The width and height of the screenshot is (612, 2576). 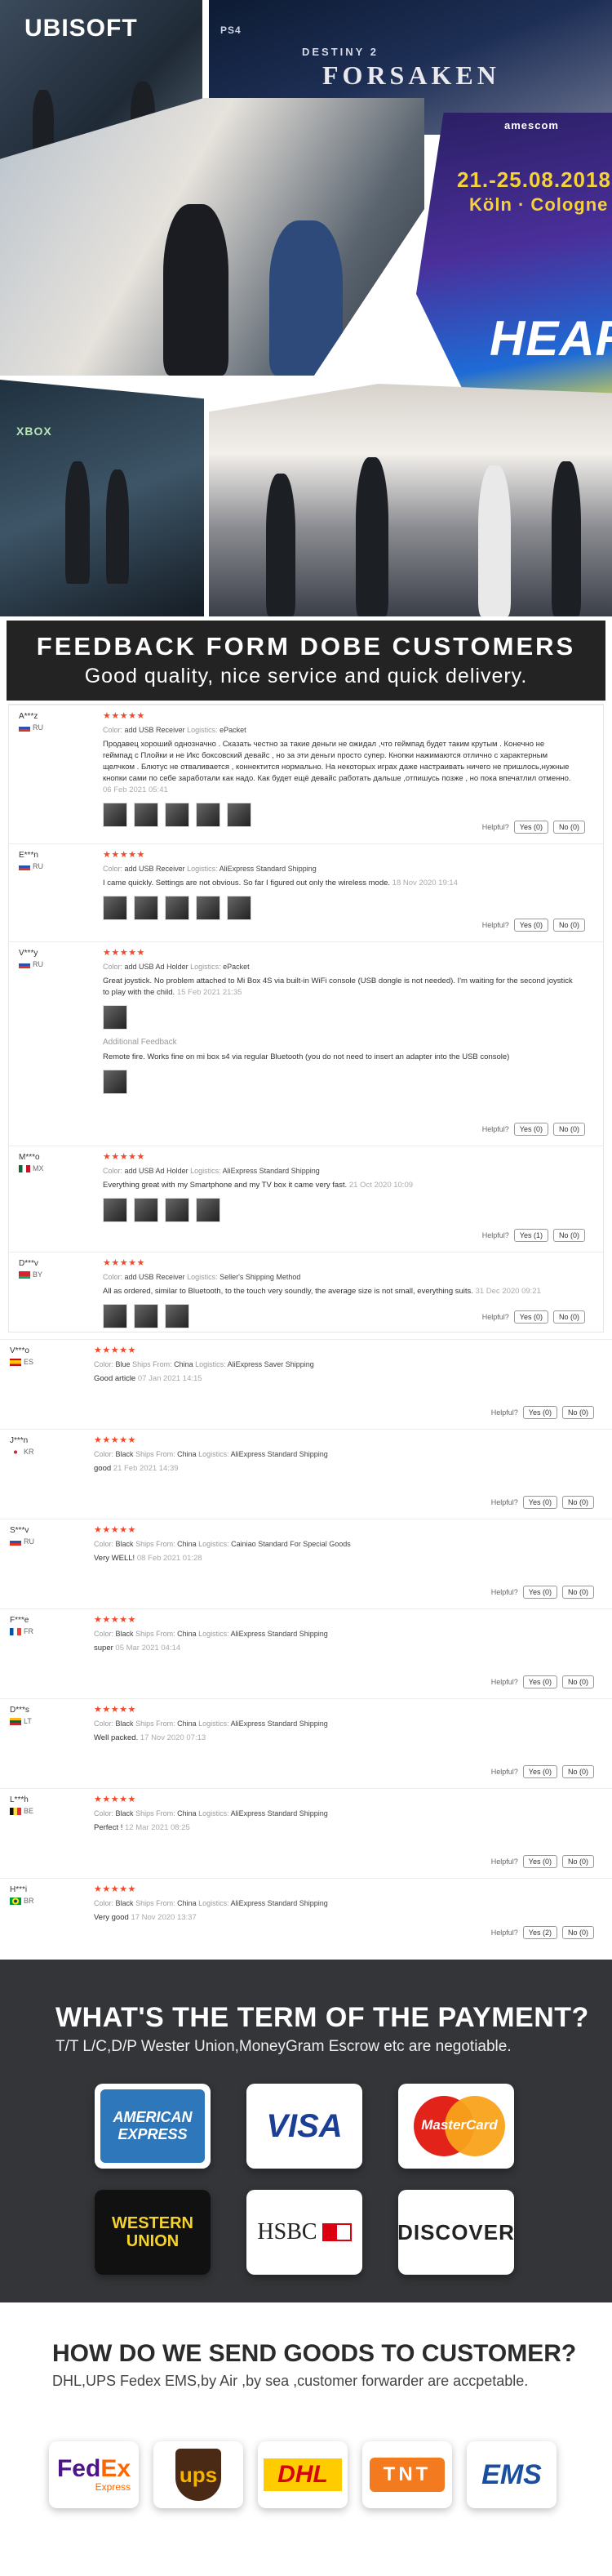 I want to click on country-code: MX, so click(x=38, y=1168).